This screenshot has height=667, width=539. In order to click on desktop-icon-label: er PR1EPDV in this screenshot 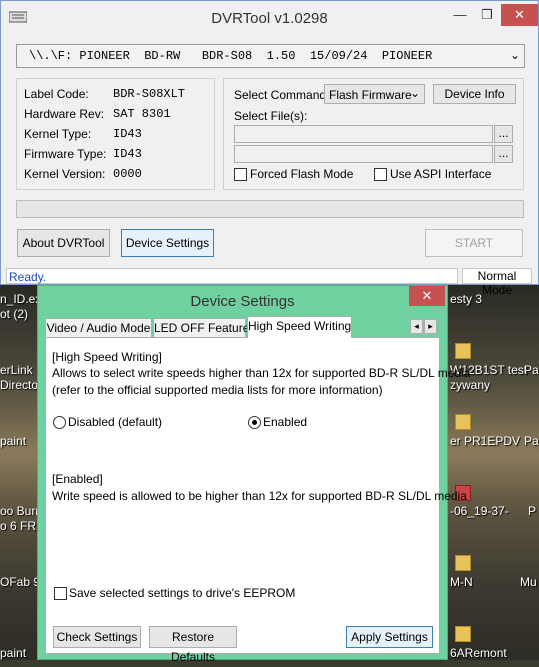, I will do `click(485, 441)`.